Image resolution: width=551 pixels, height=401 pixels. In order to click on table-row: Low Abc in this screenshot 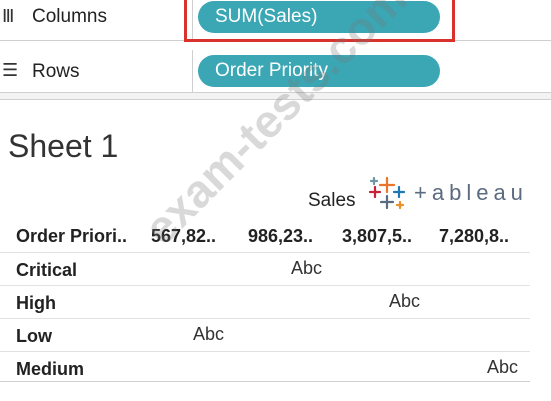, I will do `click(265, 334)`.